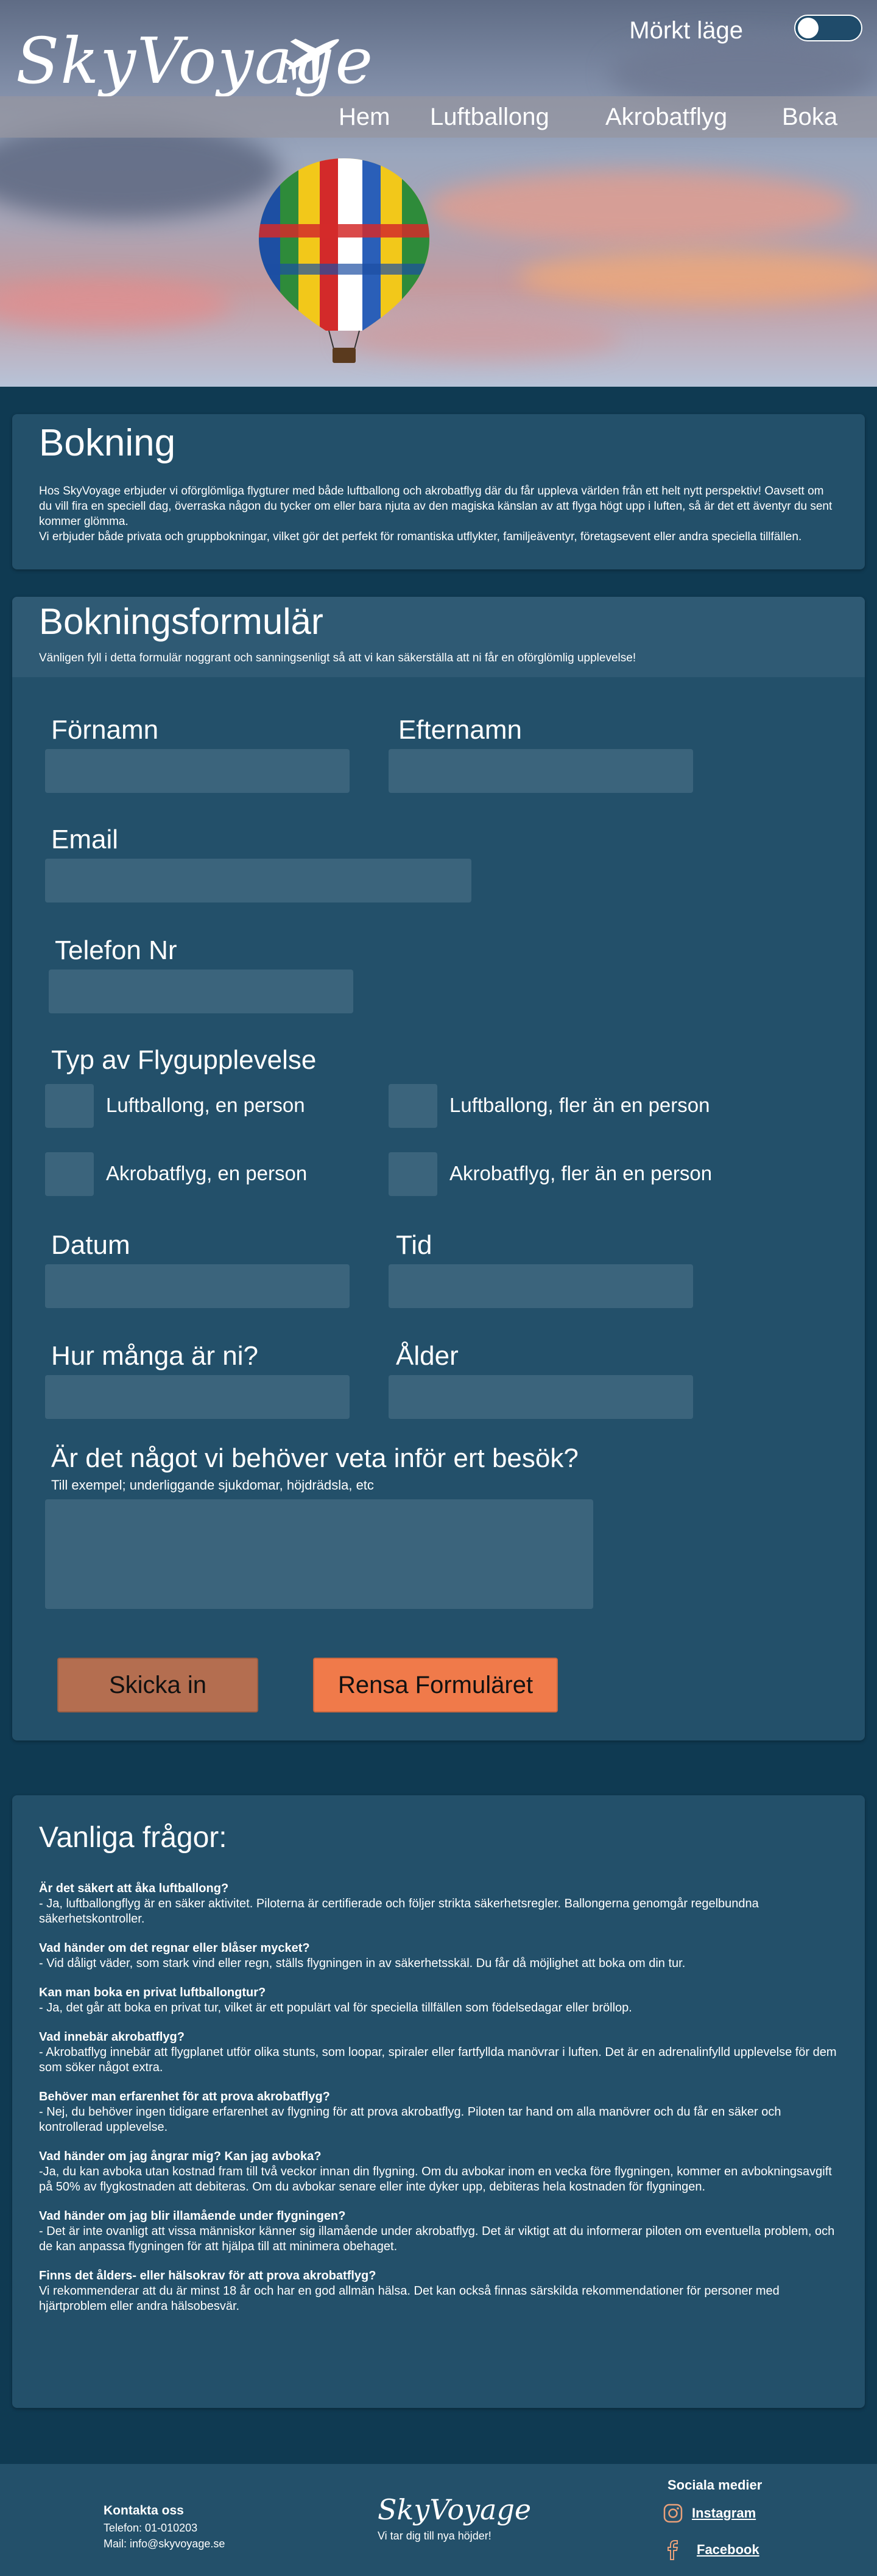 The image size is (877, 2576). Describe the element at coordinates (541, 771) in the screenshot. I see `last-name-input` at that location.